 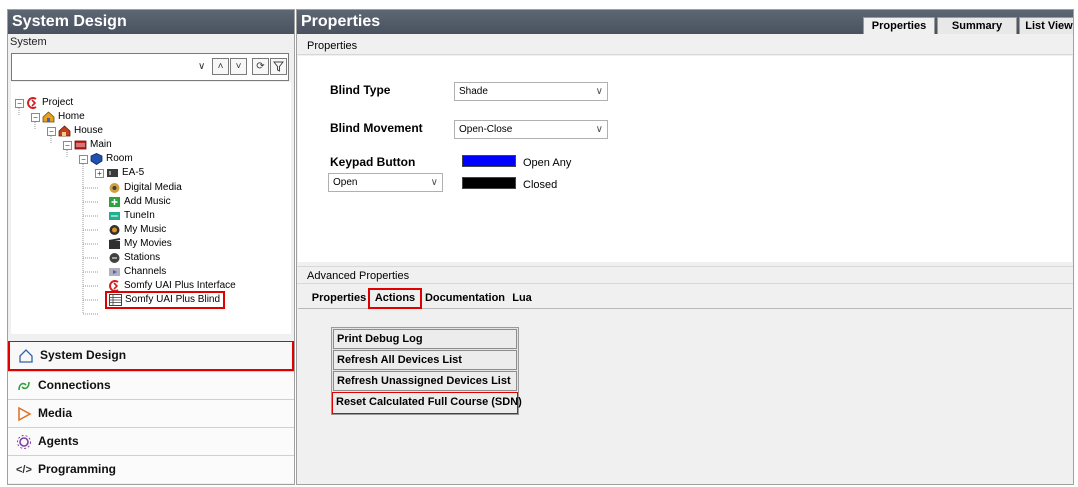 What do you see at coordinates (153, 187) in the screenshot?
I see `tree-node-label: Digital Media` at bounding box center [153, 187].